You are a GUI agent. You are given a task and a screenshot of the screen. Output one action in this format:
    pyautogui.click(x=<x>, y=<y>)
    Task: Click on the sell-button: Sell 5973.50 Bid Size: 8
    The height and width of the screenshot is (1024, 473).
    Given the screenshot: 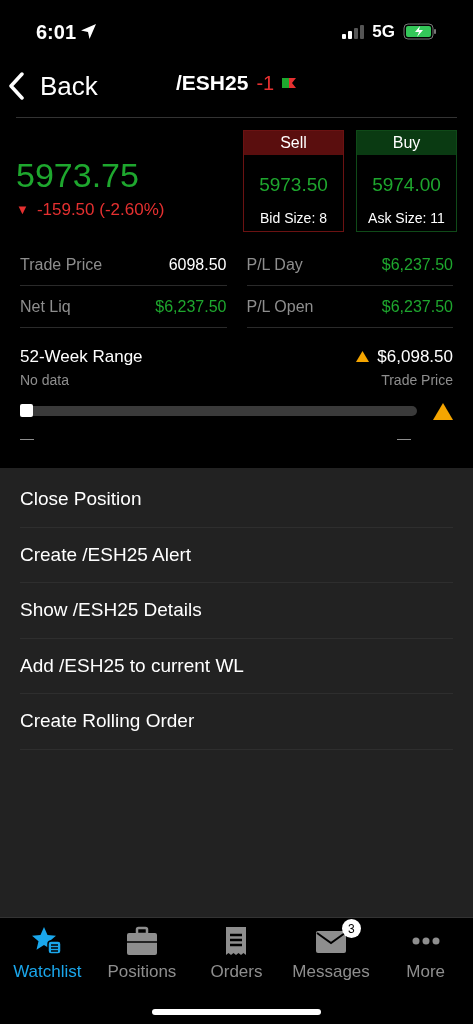 What is the action you would take?
    pyautogui.click(x=293, y=181)
    